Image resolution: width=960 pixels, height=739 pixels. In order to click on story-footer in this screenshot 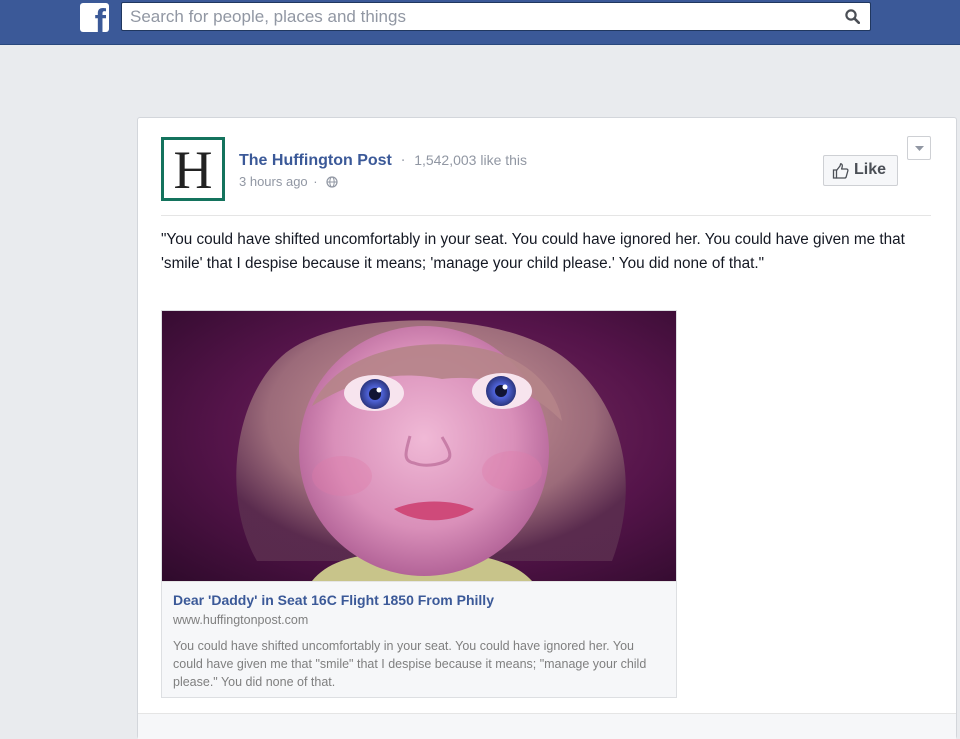, I will do `click(547, 726)`.